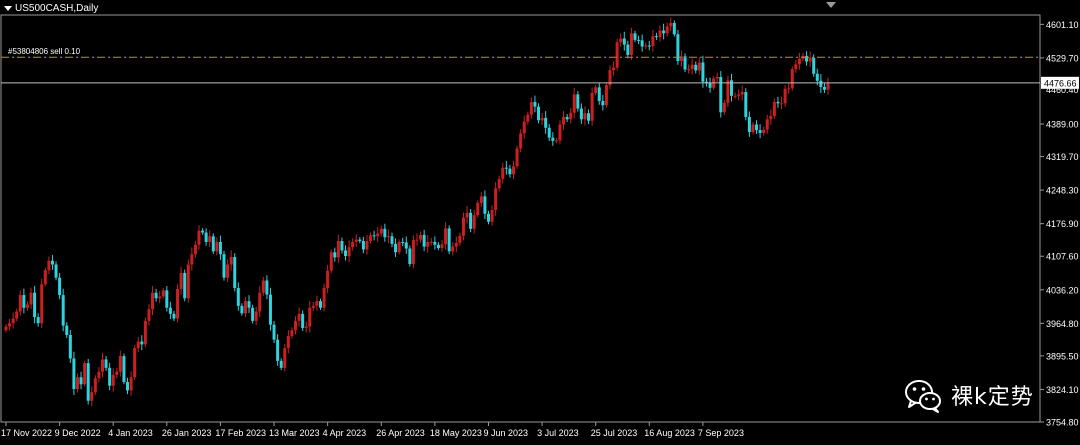  I want to click on time-tick-label: 4 Jan 2023, so click(130, 433).